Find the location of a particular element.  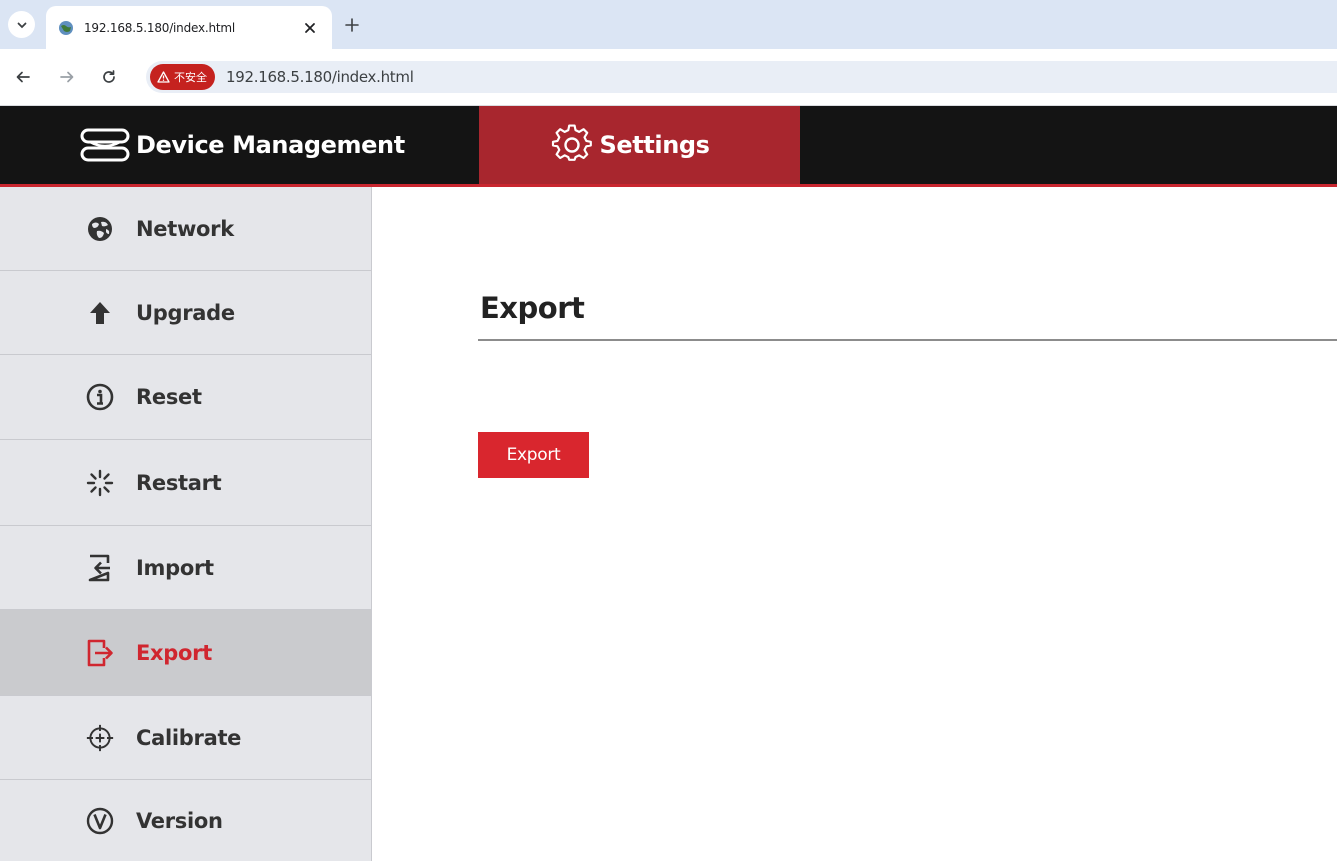

tab-search-button is located at coordinates (21, 24).